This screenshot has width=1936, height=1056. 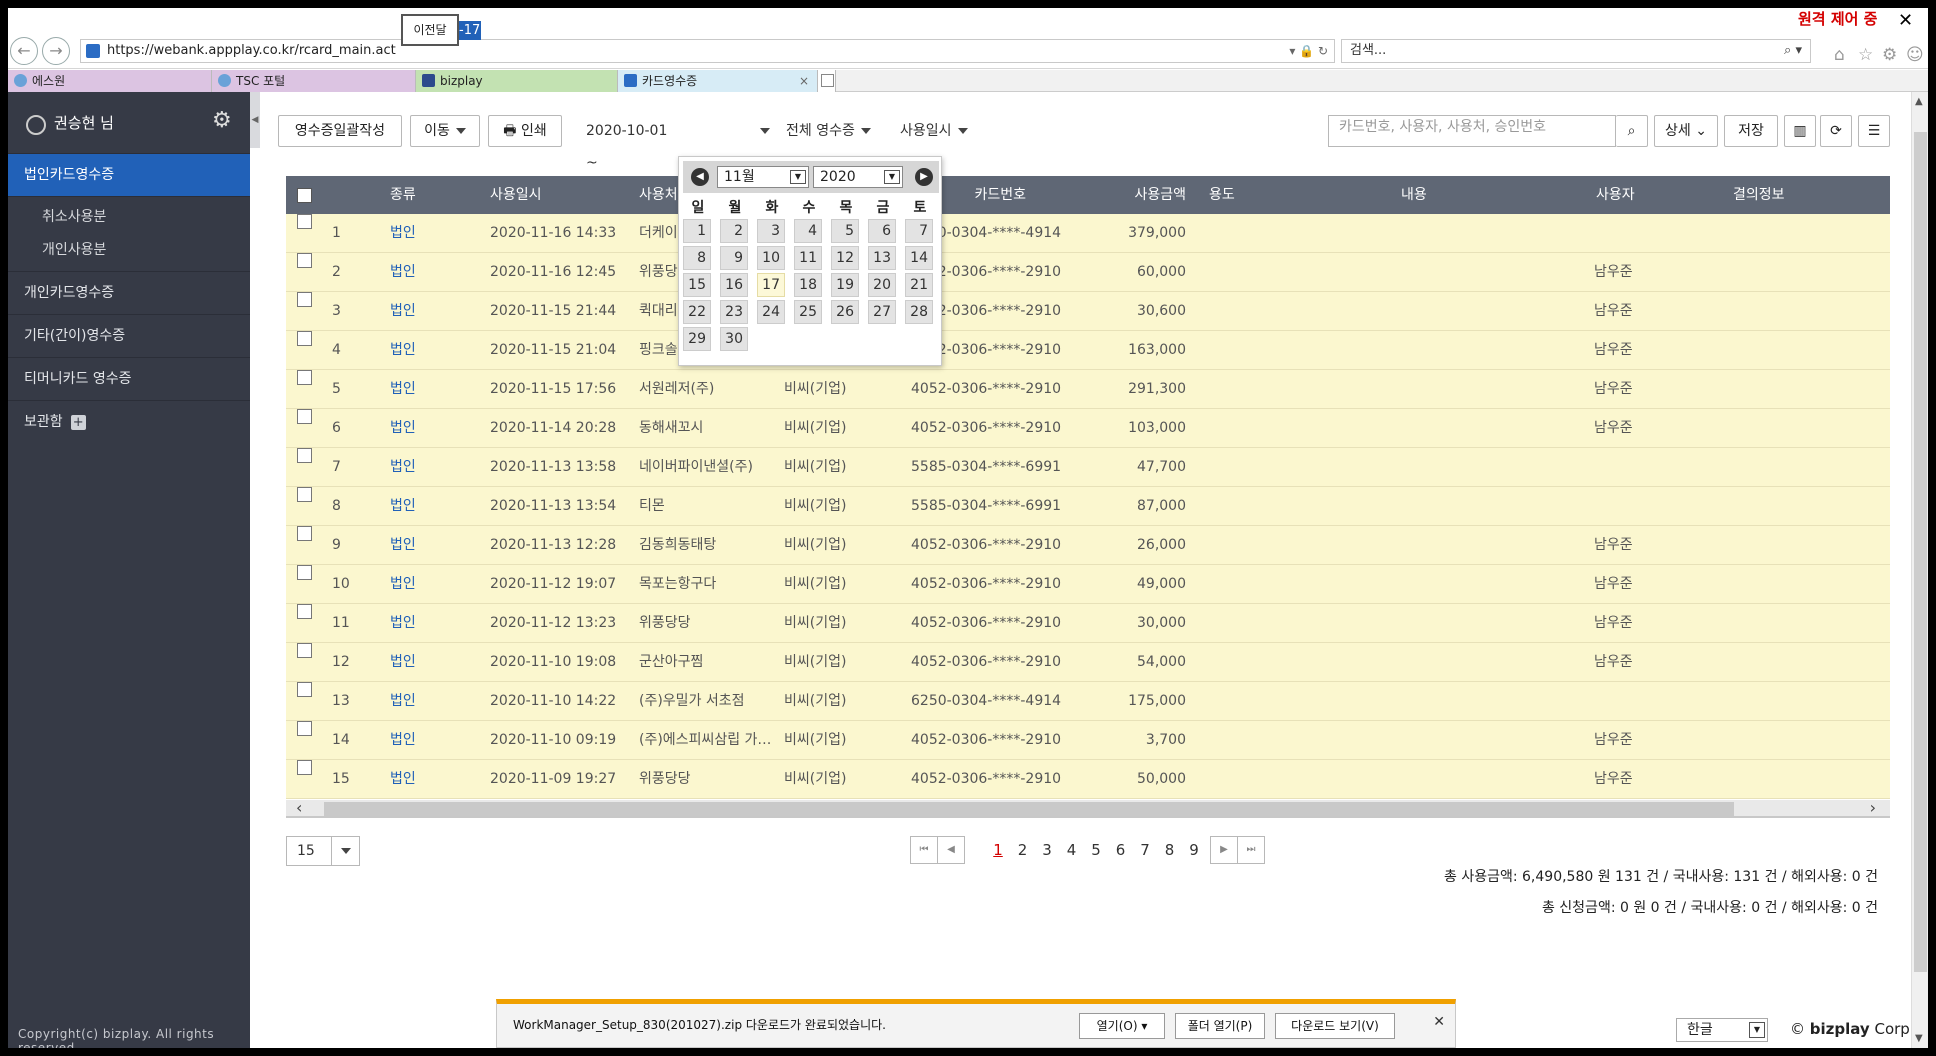 I want to click on sidebar-item-personal-use: 개인사용분, so click(x=129, y=250).